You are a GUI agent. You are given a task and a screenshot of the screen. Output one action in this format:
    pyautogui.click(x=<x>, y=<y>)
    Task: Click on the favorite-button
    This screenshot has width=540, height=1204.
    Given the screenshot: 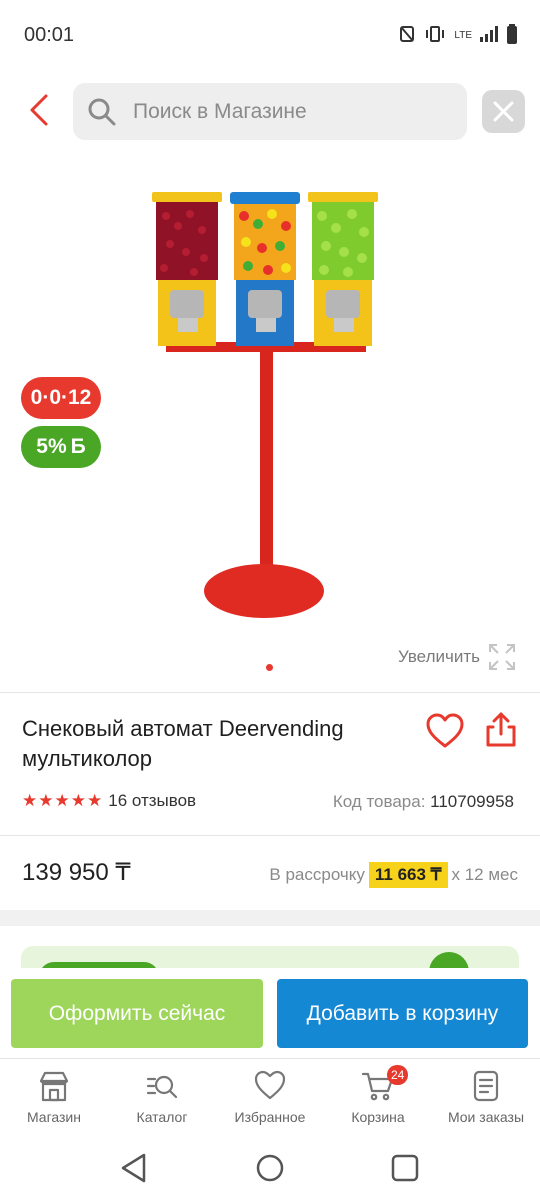 What is the action you would take?
    pyautogui.click(x=445, y=731)
    